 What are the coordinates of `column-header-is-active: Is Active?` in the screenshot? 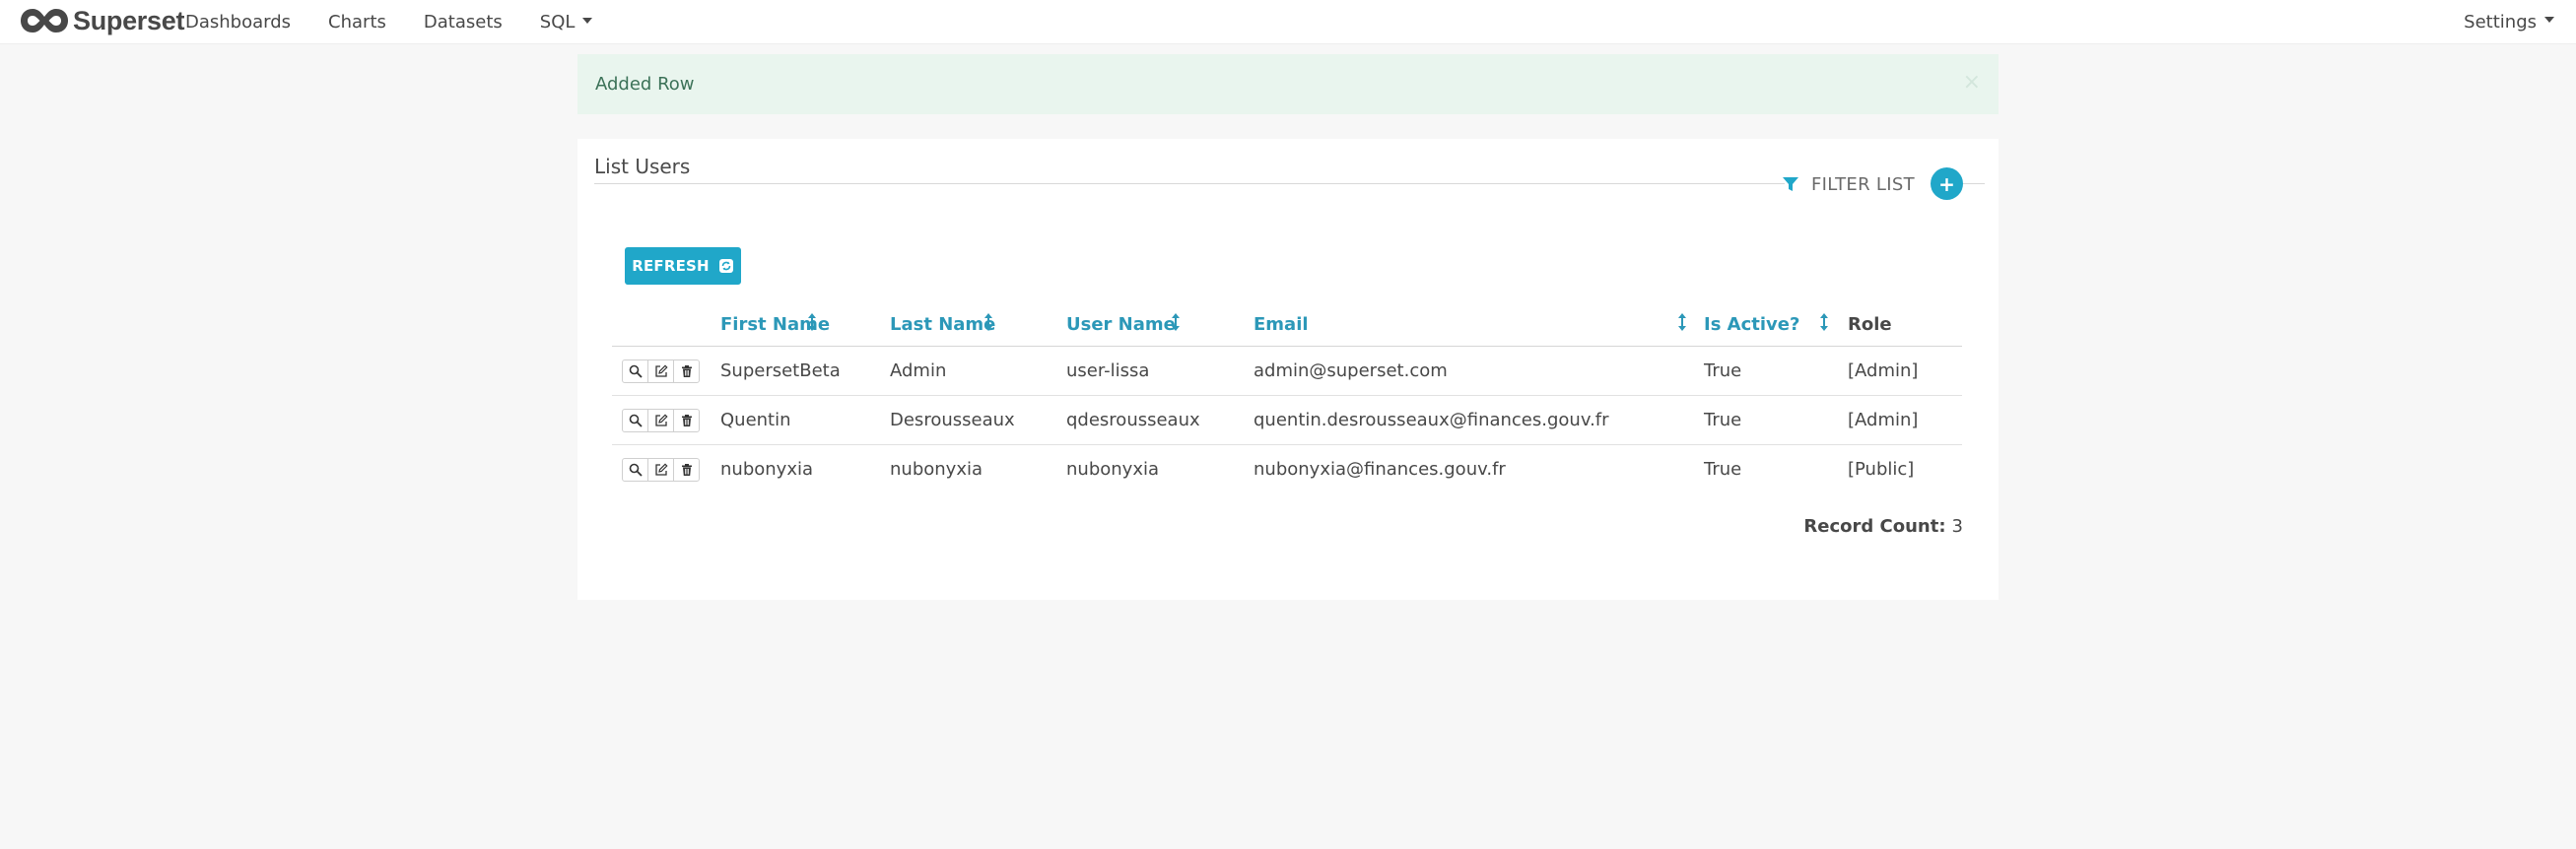 It's located at (1752, 324).